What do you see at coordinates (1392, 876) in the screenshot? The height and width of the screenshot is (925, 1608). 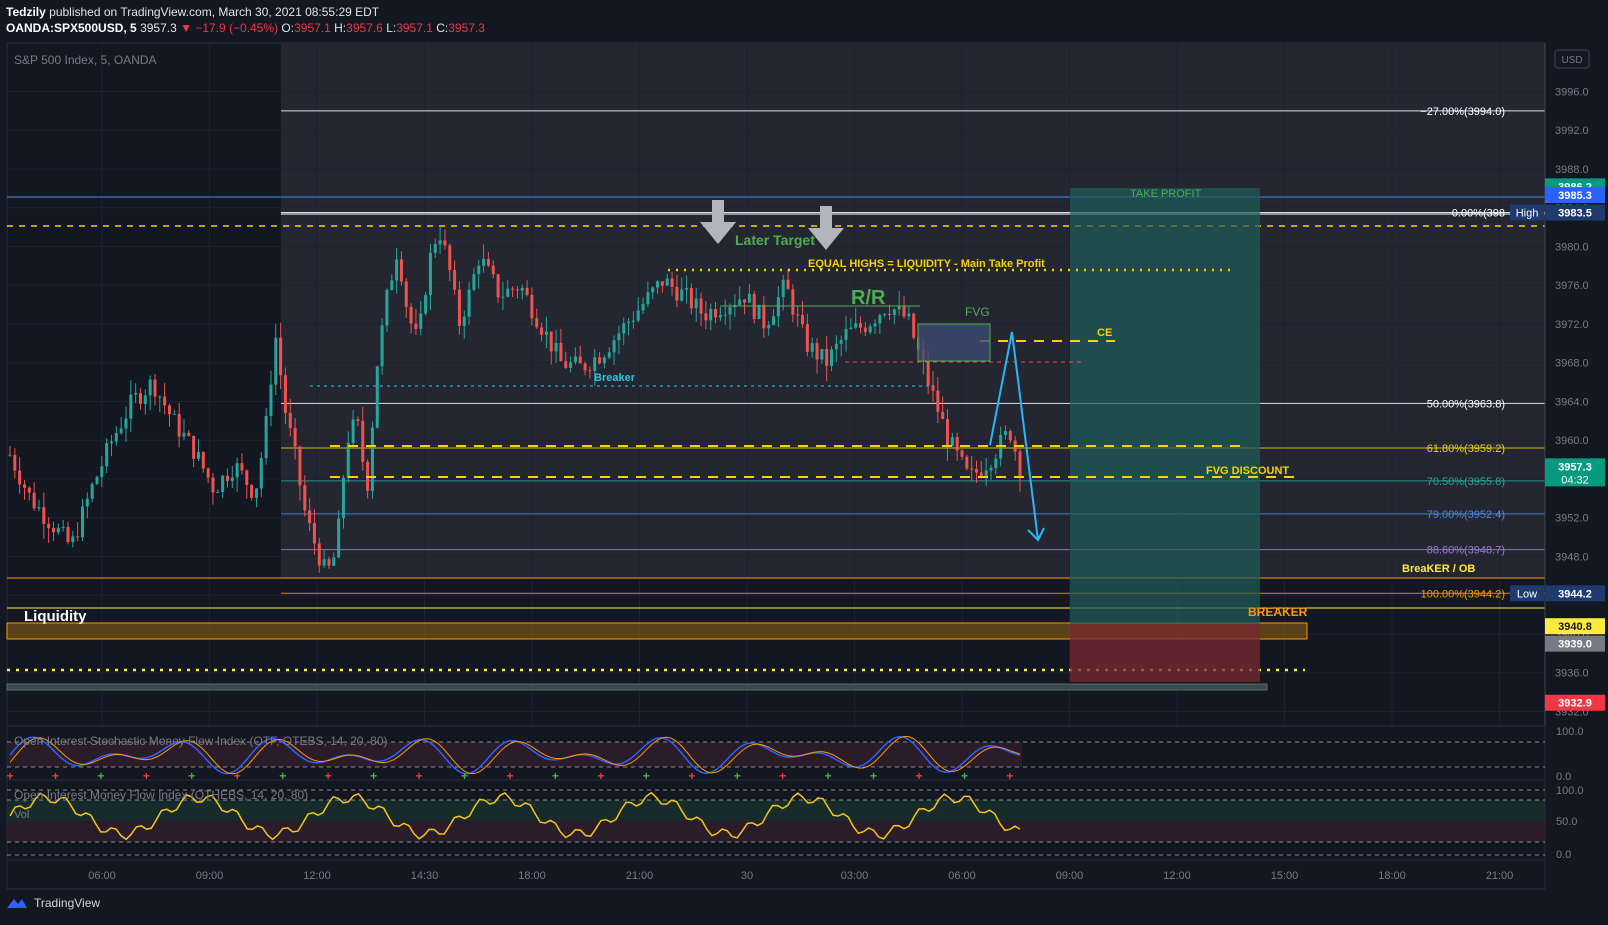 I see `time-tick-label: 18:00` at bounding box center [1392, 876].